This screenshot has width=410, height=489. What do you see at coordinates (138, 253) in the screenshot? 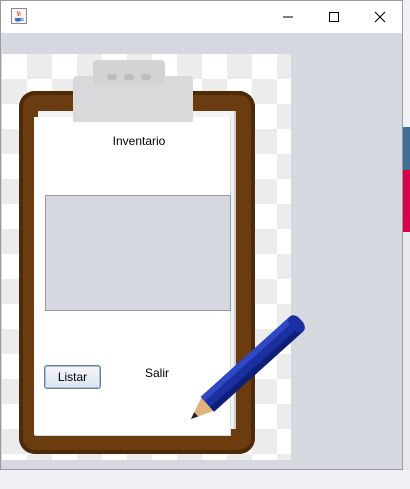
I see `inventory-list-panel` at bounding box center [138, 253].